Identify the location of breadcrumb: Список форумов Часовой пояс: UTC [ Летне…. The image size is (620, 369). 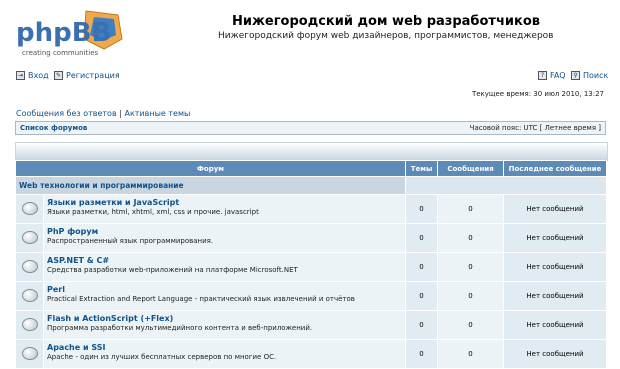
(310, 128).